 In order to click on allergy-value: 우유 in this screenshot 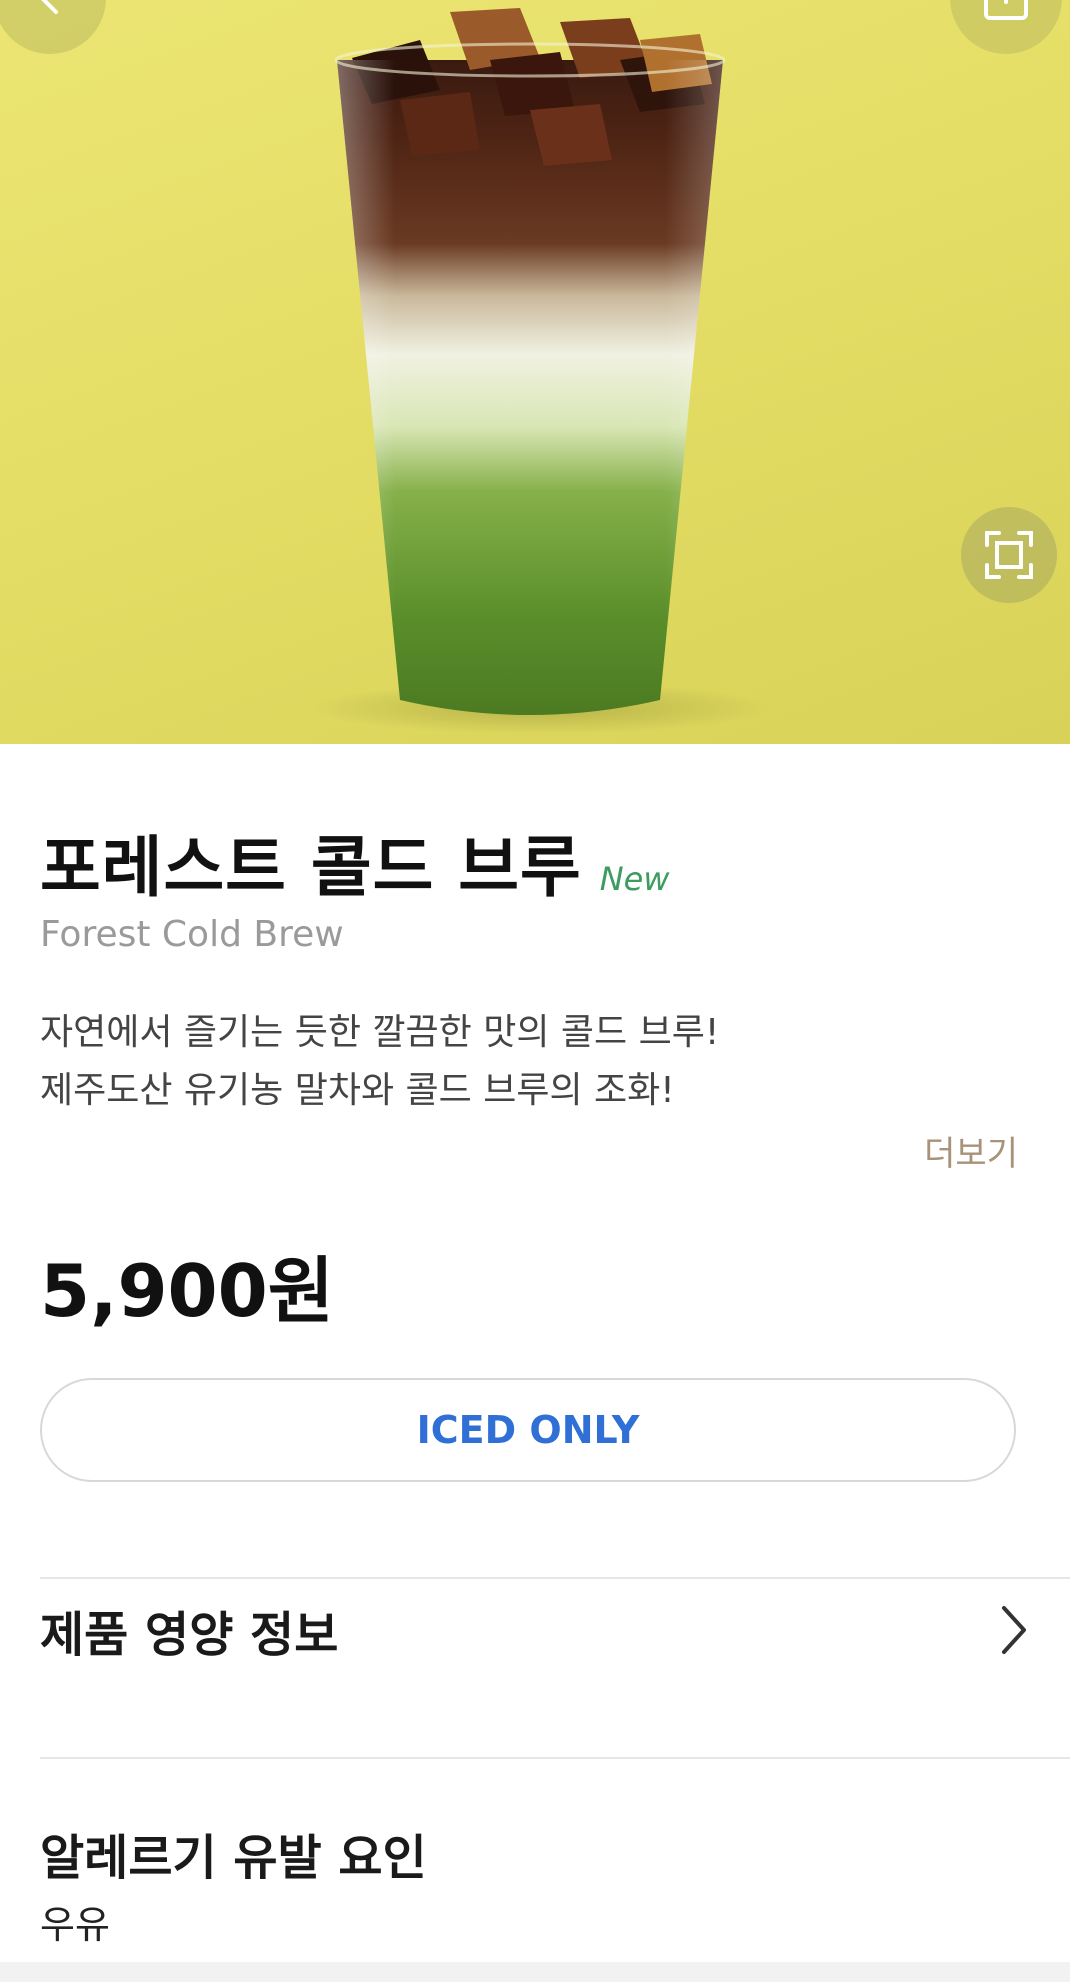, I will do `click(75, 1925)`.